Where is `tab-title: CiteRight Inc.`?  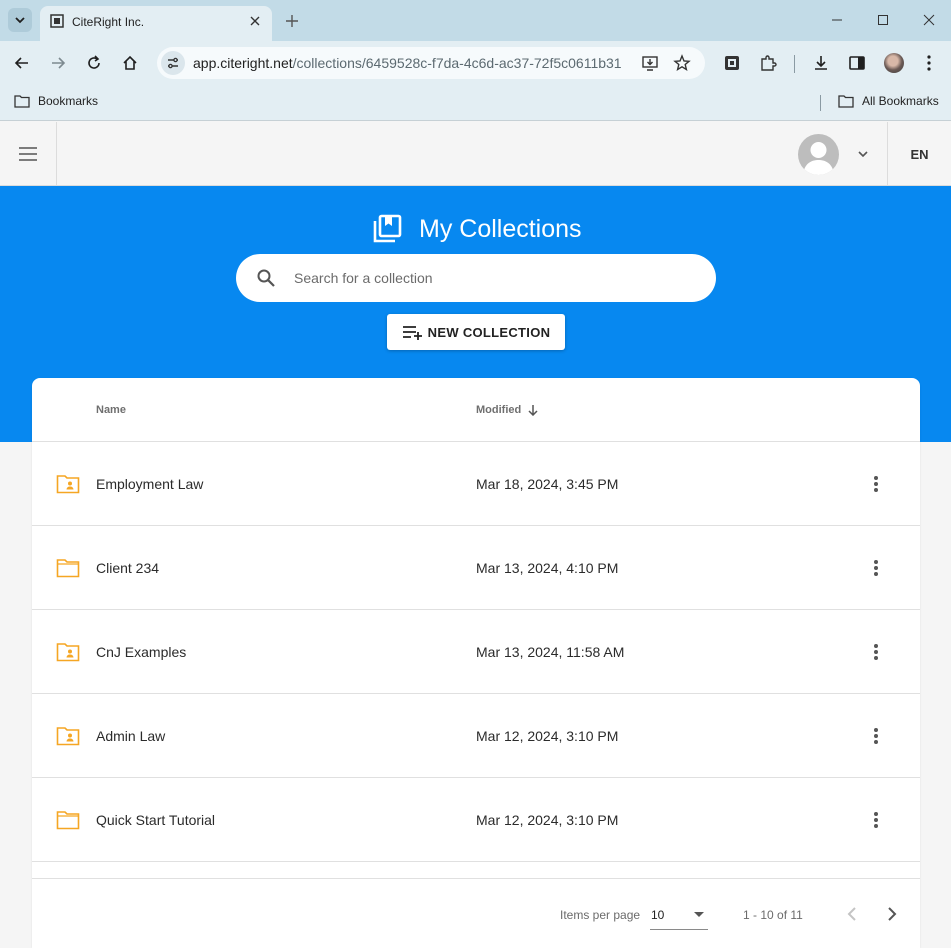 tab-title: CiteRight Inc. is located at coordinates (108, 22).